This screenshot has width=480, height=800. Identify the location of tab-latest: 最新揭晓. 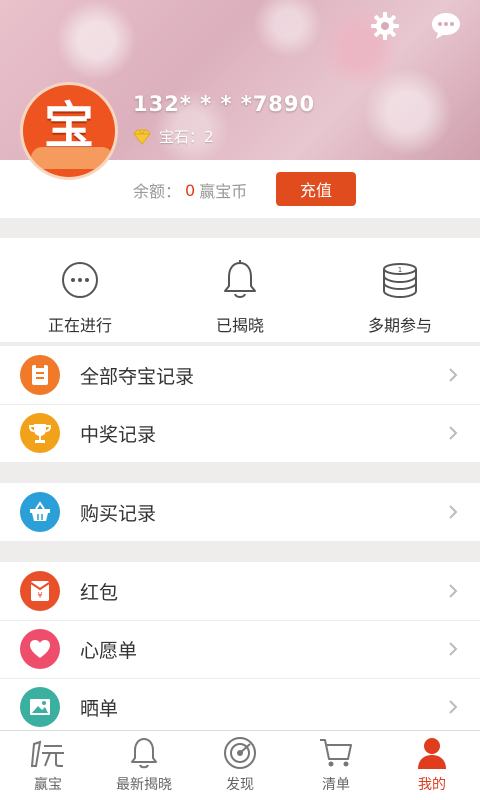
(144, 765).